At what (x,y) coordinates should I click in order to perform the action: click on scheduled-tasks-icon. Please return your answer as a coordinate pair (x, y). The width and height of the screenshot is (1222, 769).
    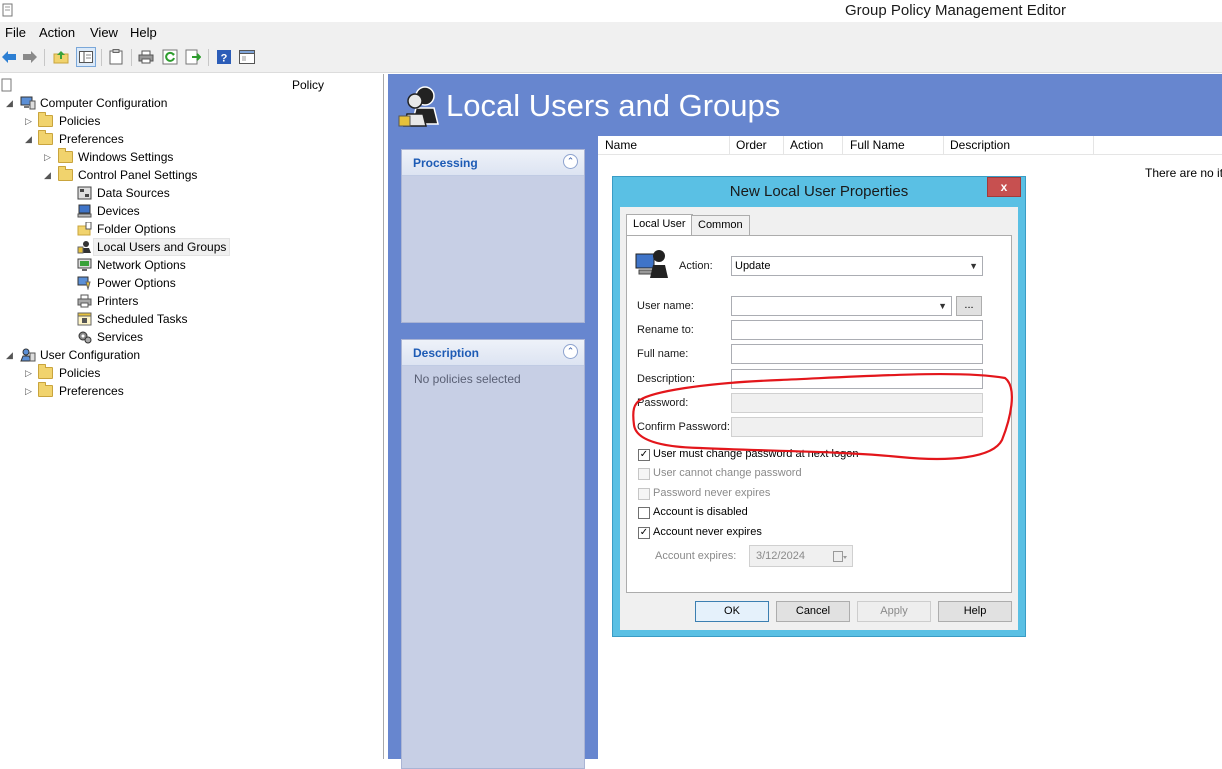
    Looking at the image, I should click on (84, 319).